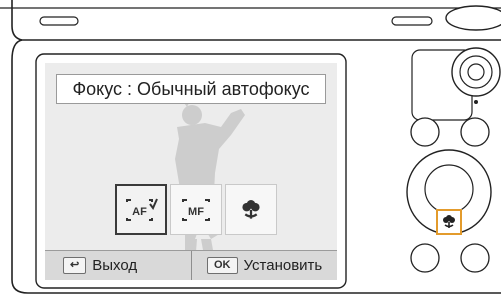 Image resolution: width=501 pixels, height=299 pixels. I want to click on macro-dpad-highlight, so click(449, 222).